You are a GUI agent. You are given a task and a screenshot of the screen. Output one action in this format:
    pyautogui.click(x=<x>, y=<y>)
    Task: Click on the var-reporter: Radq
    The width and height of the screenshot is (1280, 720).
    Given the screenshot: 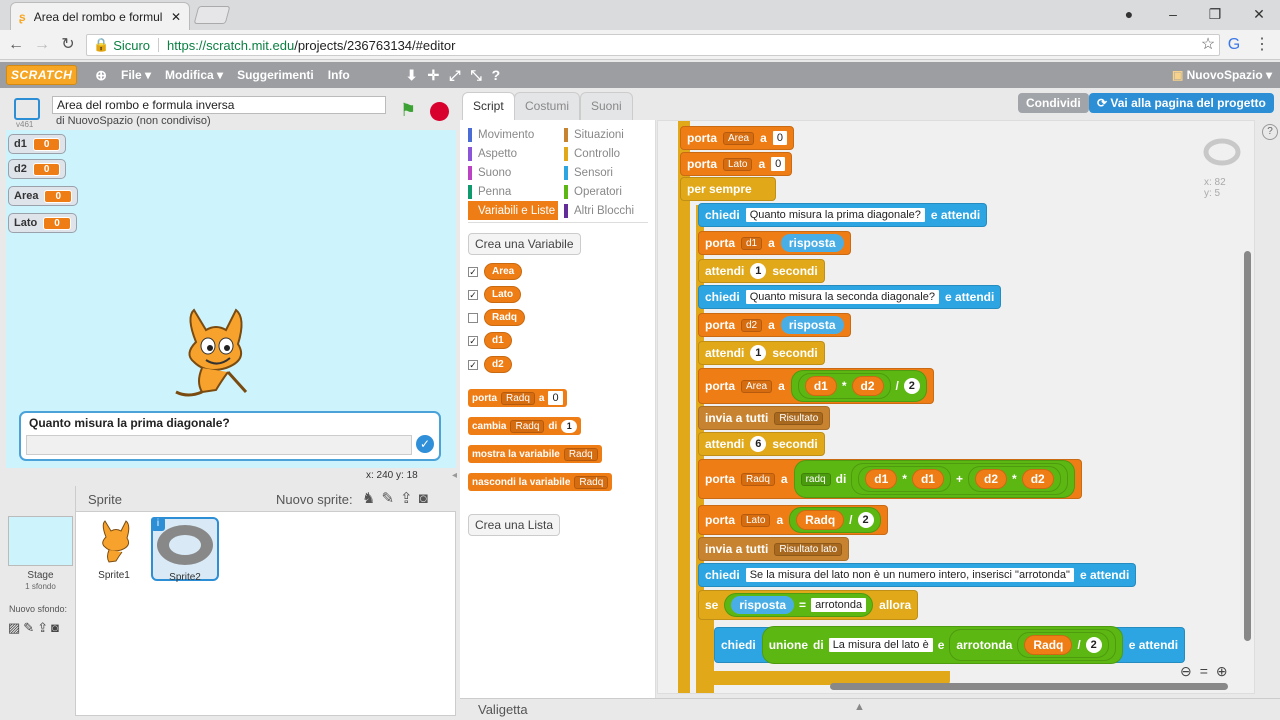 What is the action you would take?
    pyautogui.click(x=504, y=317)
    